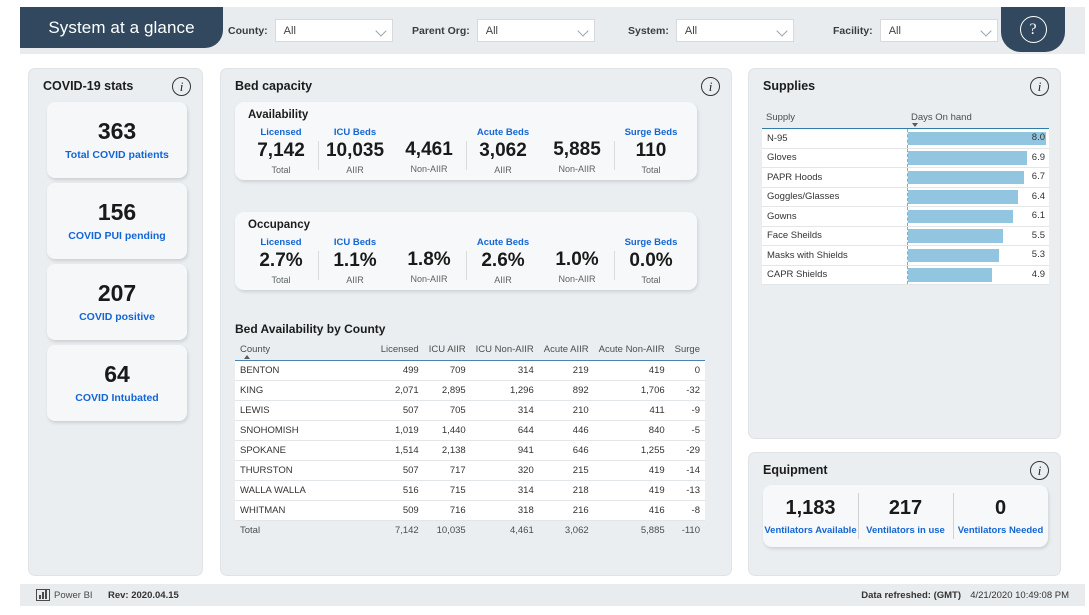 The height and width of the screenshot is (615, 1089). I want to click on list-item: Masks with Shields 5.3, so click(906, 255).